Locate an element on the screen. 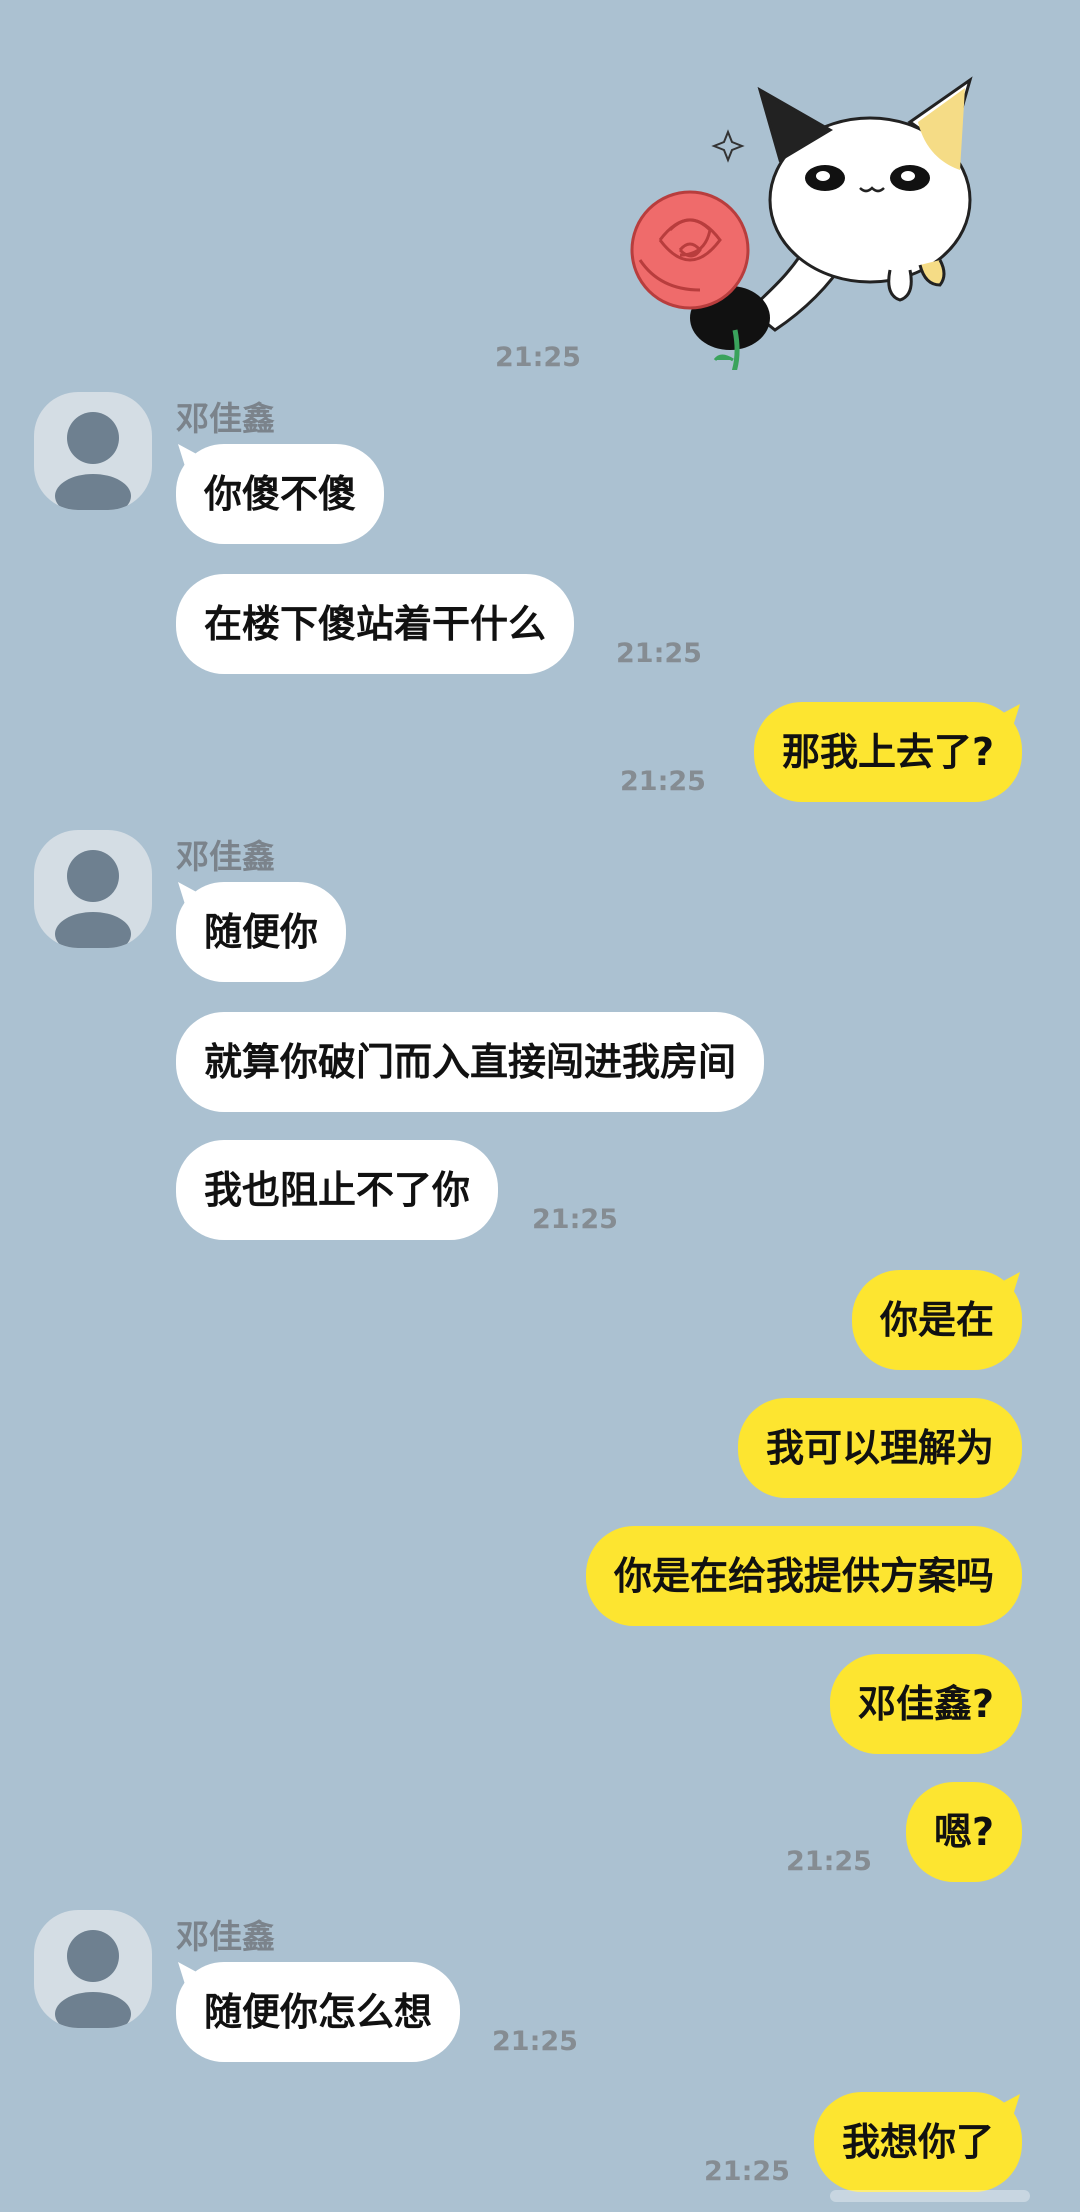 This screenshot has width=1080, height=2212. incoming-message: 随便你 is located at coordinates (261, 932).